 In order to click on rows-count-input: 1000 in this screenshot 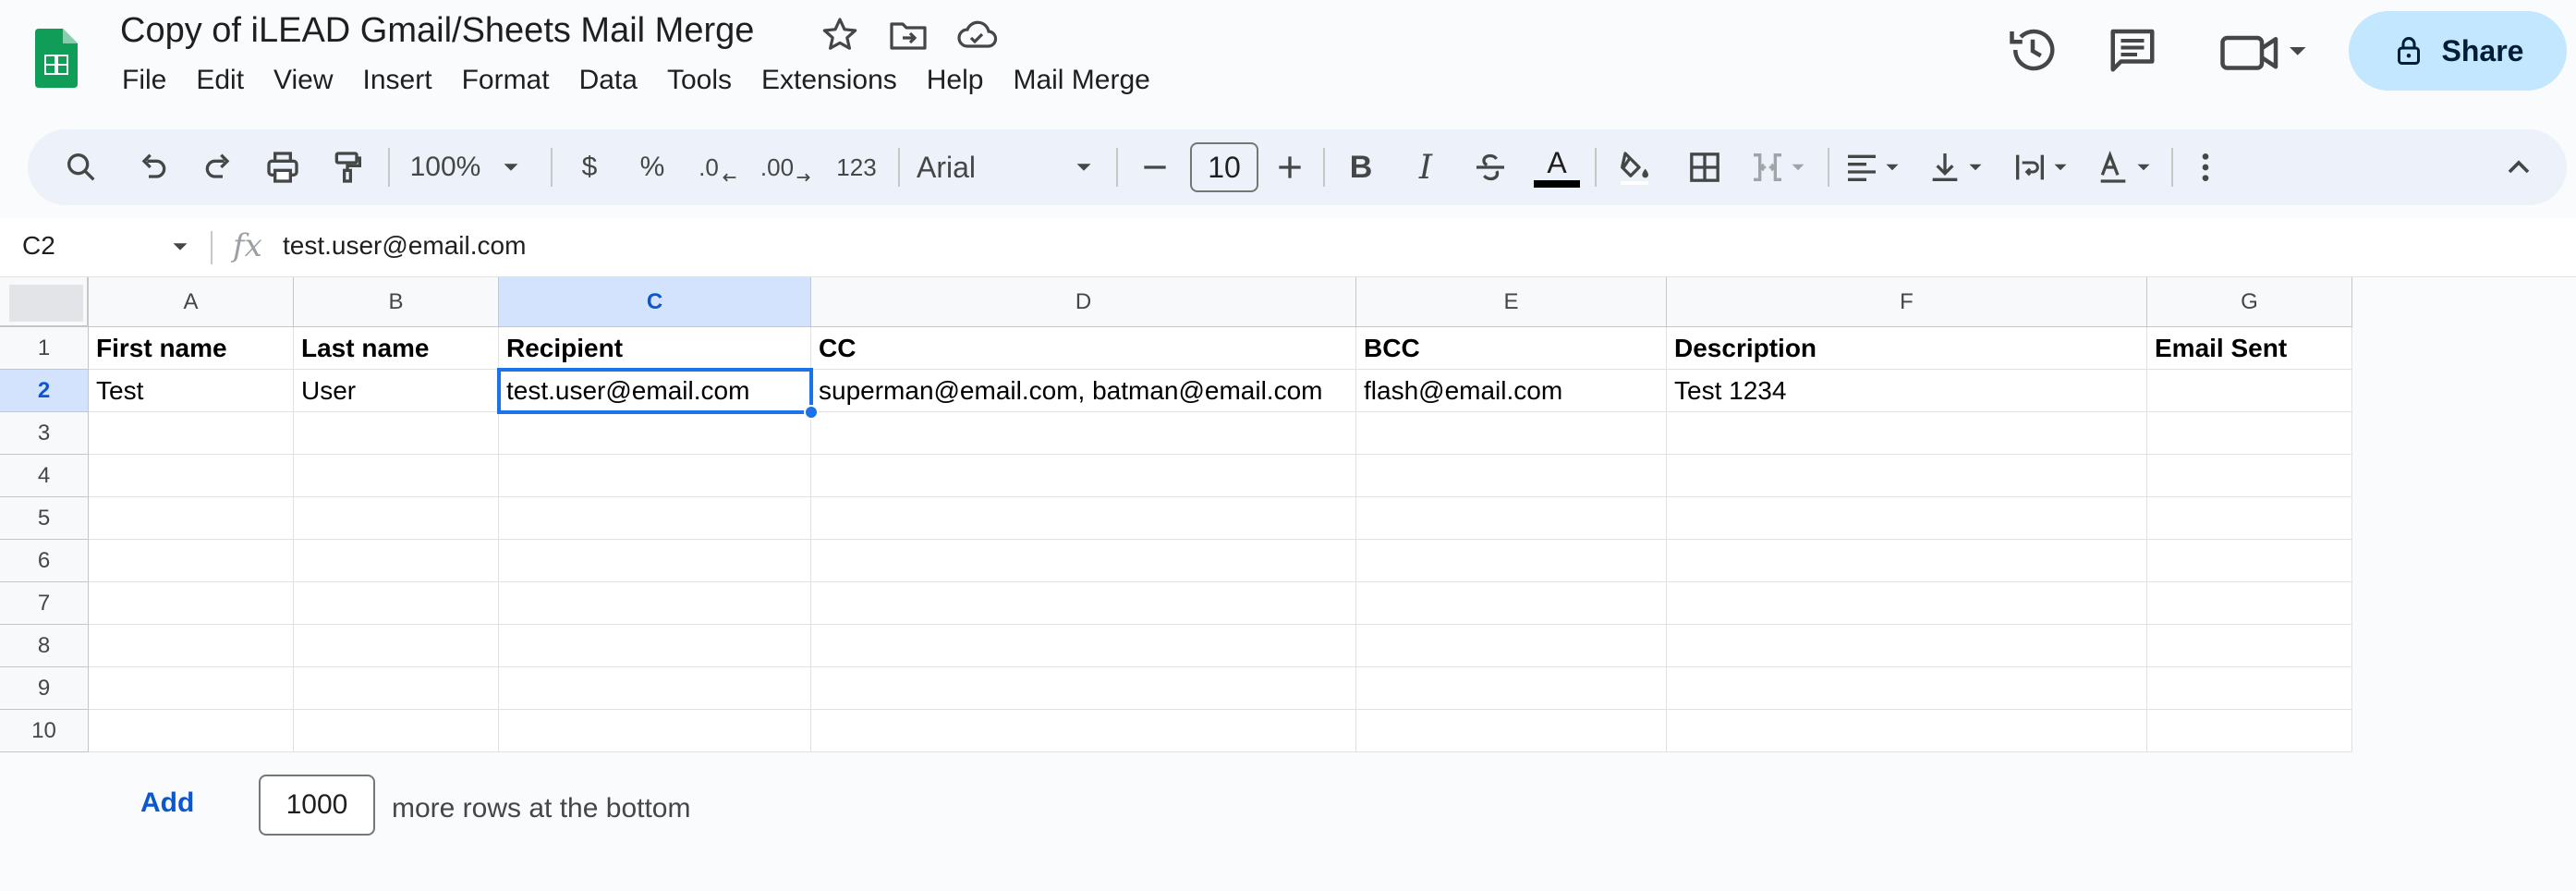, I will do `click(317, 805)`.